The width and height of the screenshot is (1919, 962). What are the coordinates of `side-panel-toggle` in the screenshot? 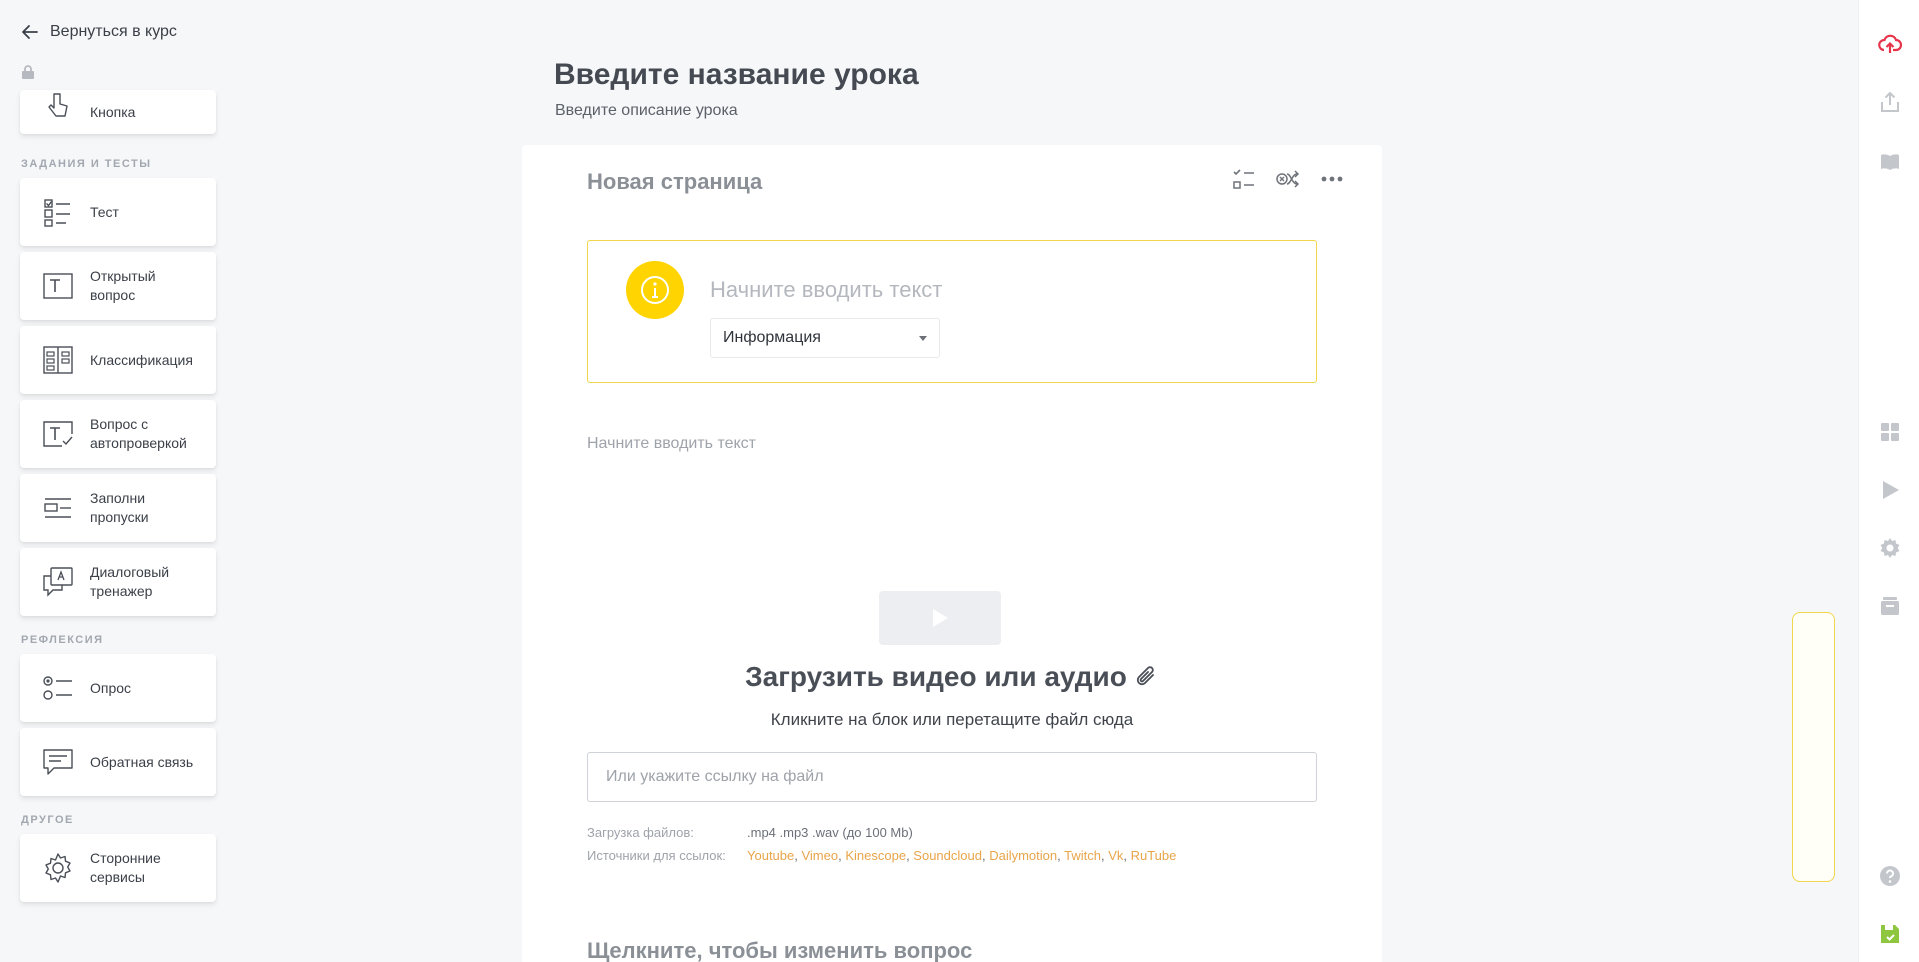 It's located at (1813, 747).